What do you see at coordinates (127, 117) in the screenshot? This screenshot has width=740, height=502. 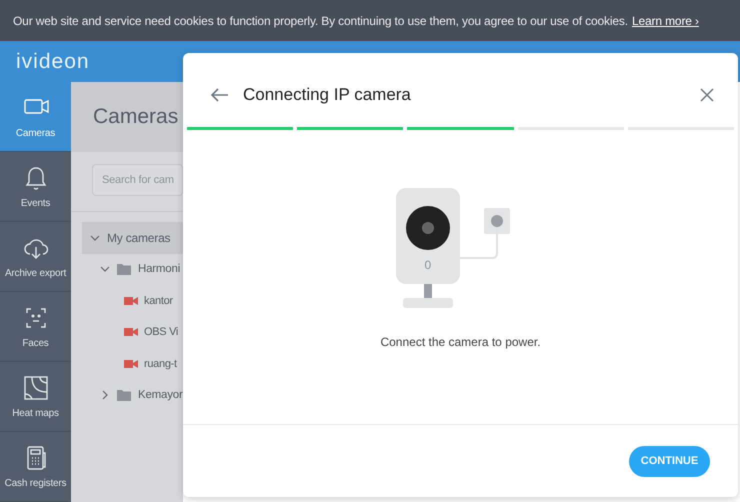 I see `panel-title: Cameras` at bounding box center [127, 117].